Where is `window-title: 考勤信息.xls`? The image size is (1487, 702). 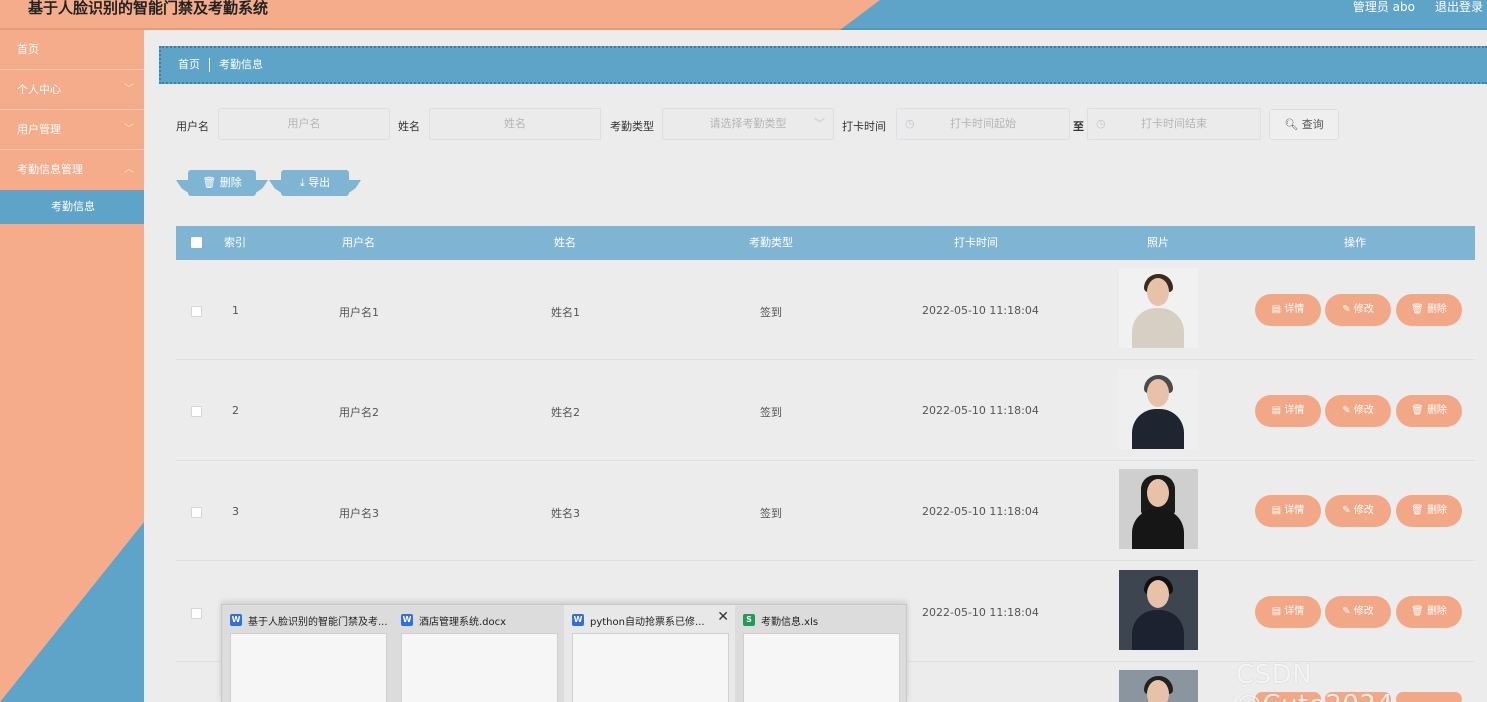
window-title: 考勤信息.xls is located at coordinates (790, 622).